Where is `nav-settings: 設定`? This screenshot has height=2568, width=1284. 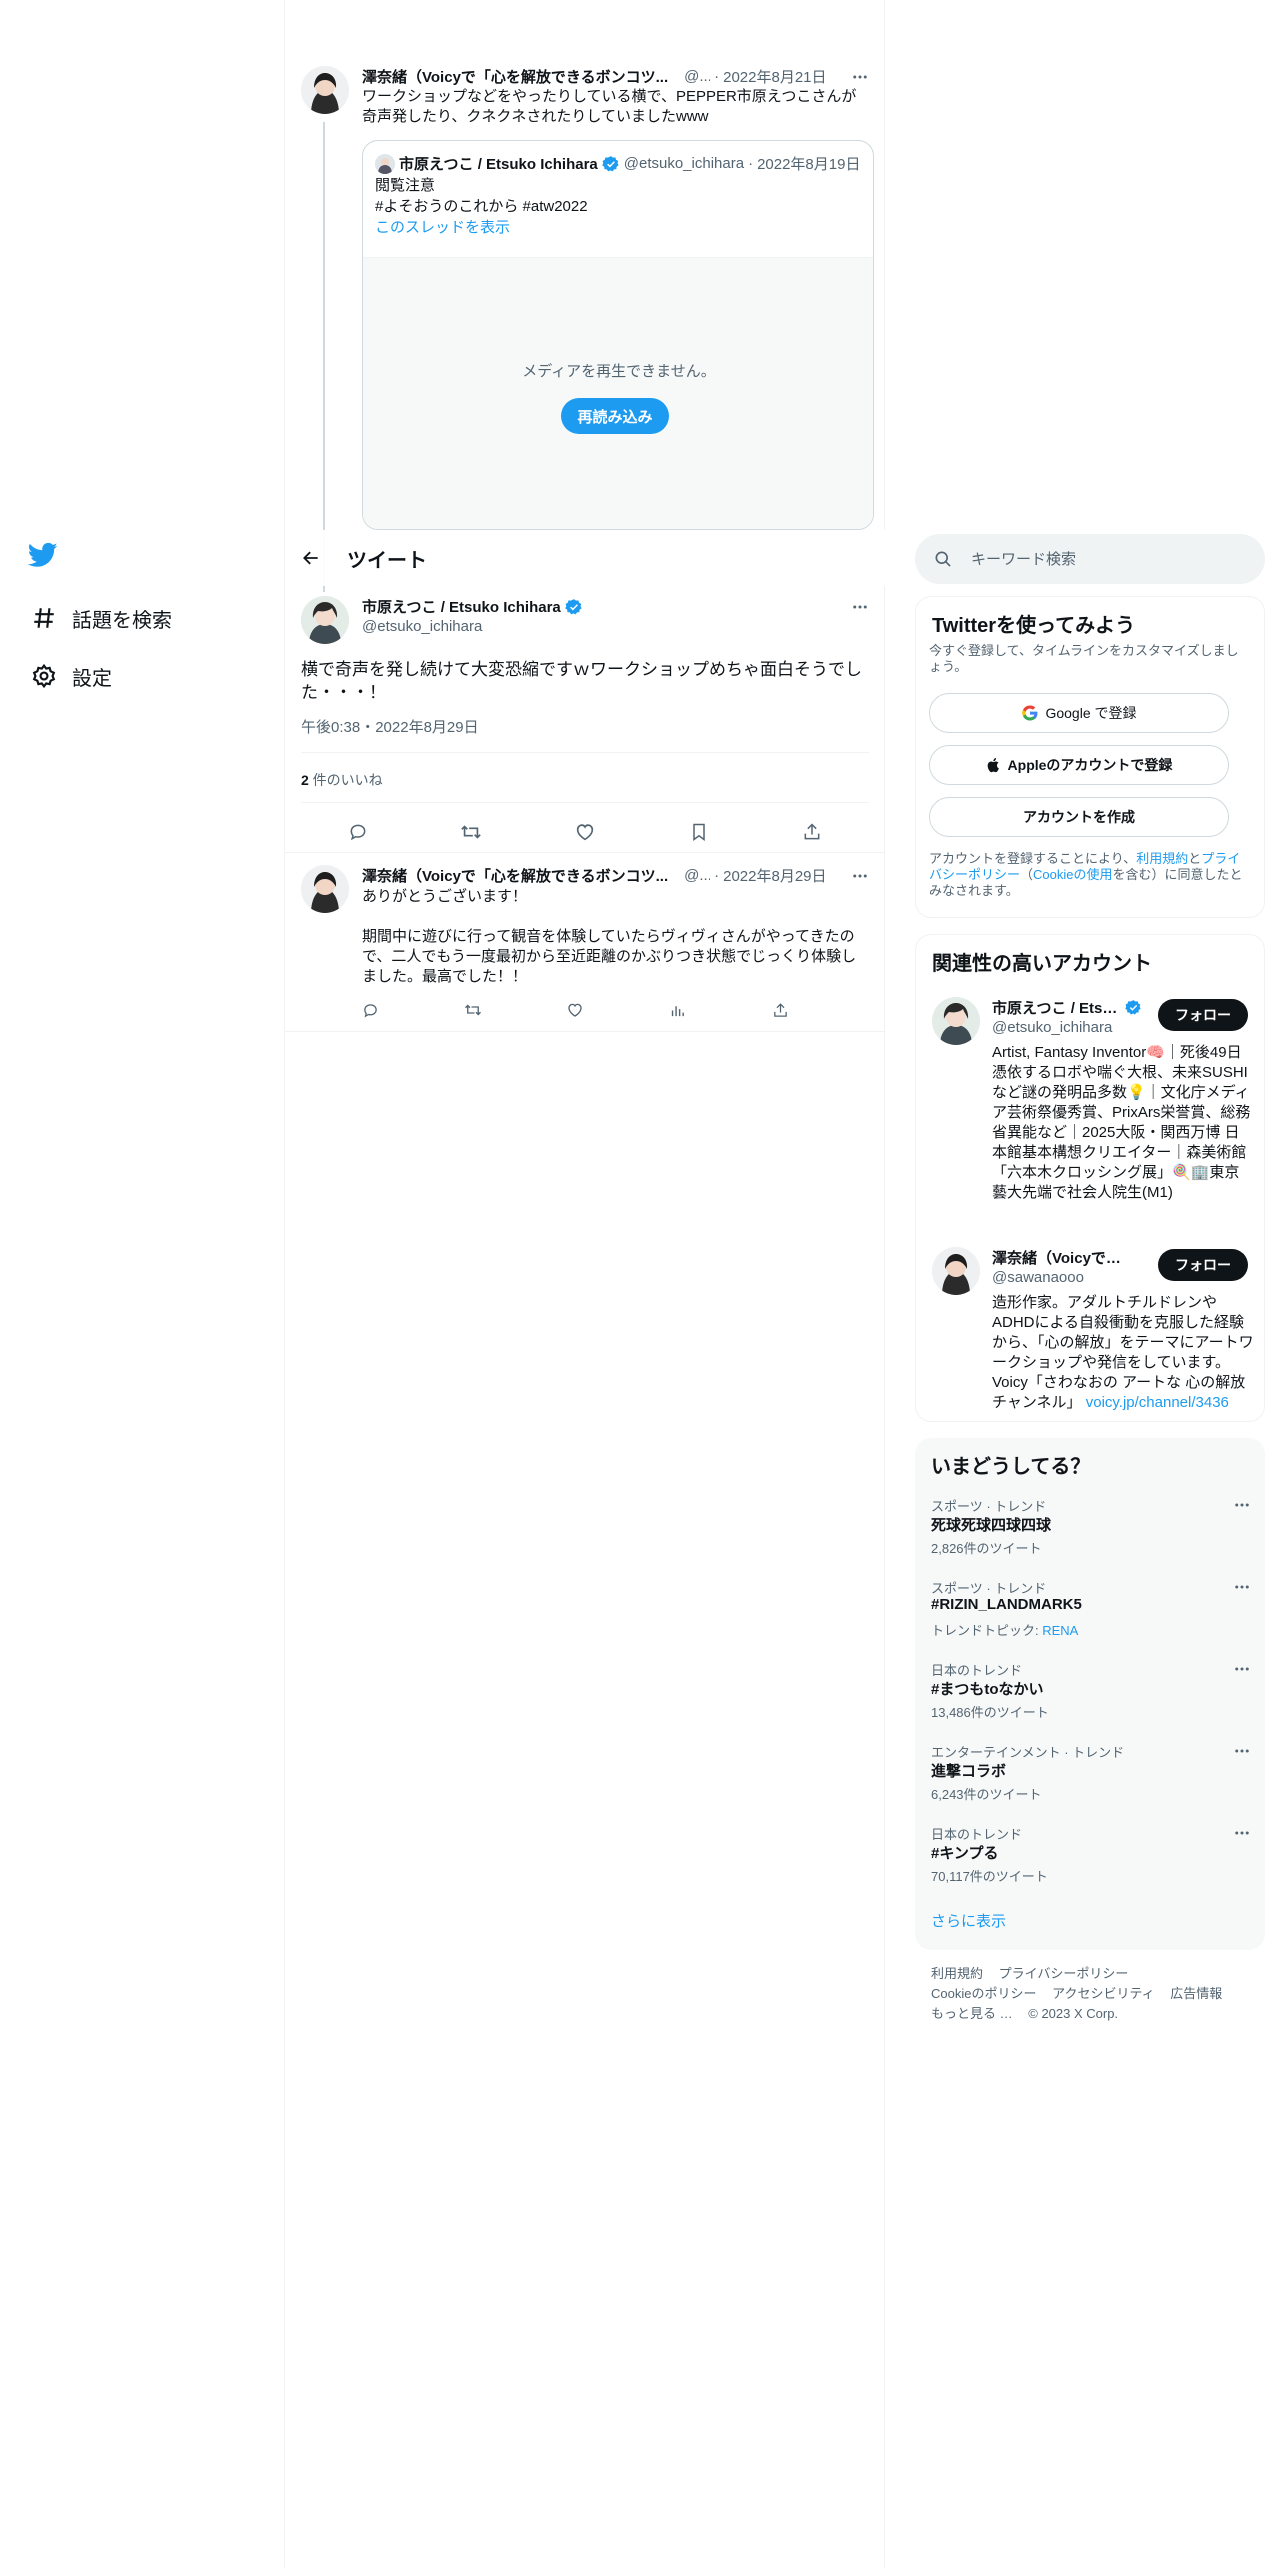 nav-settings: 設定 is located at coordinates (70, 676).